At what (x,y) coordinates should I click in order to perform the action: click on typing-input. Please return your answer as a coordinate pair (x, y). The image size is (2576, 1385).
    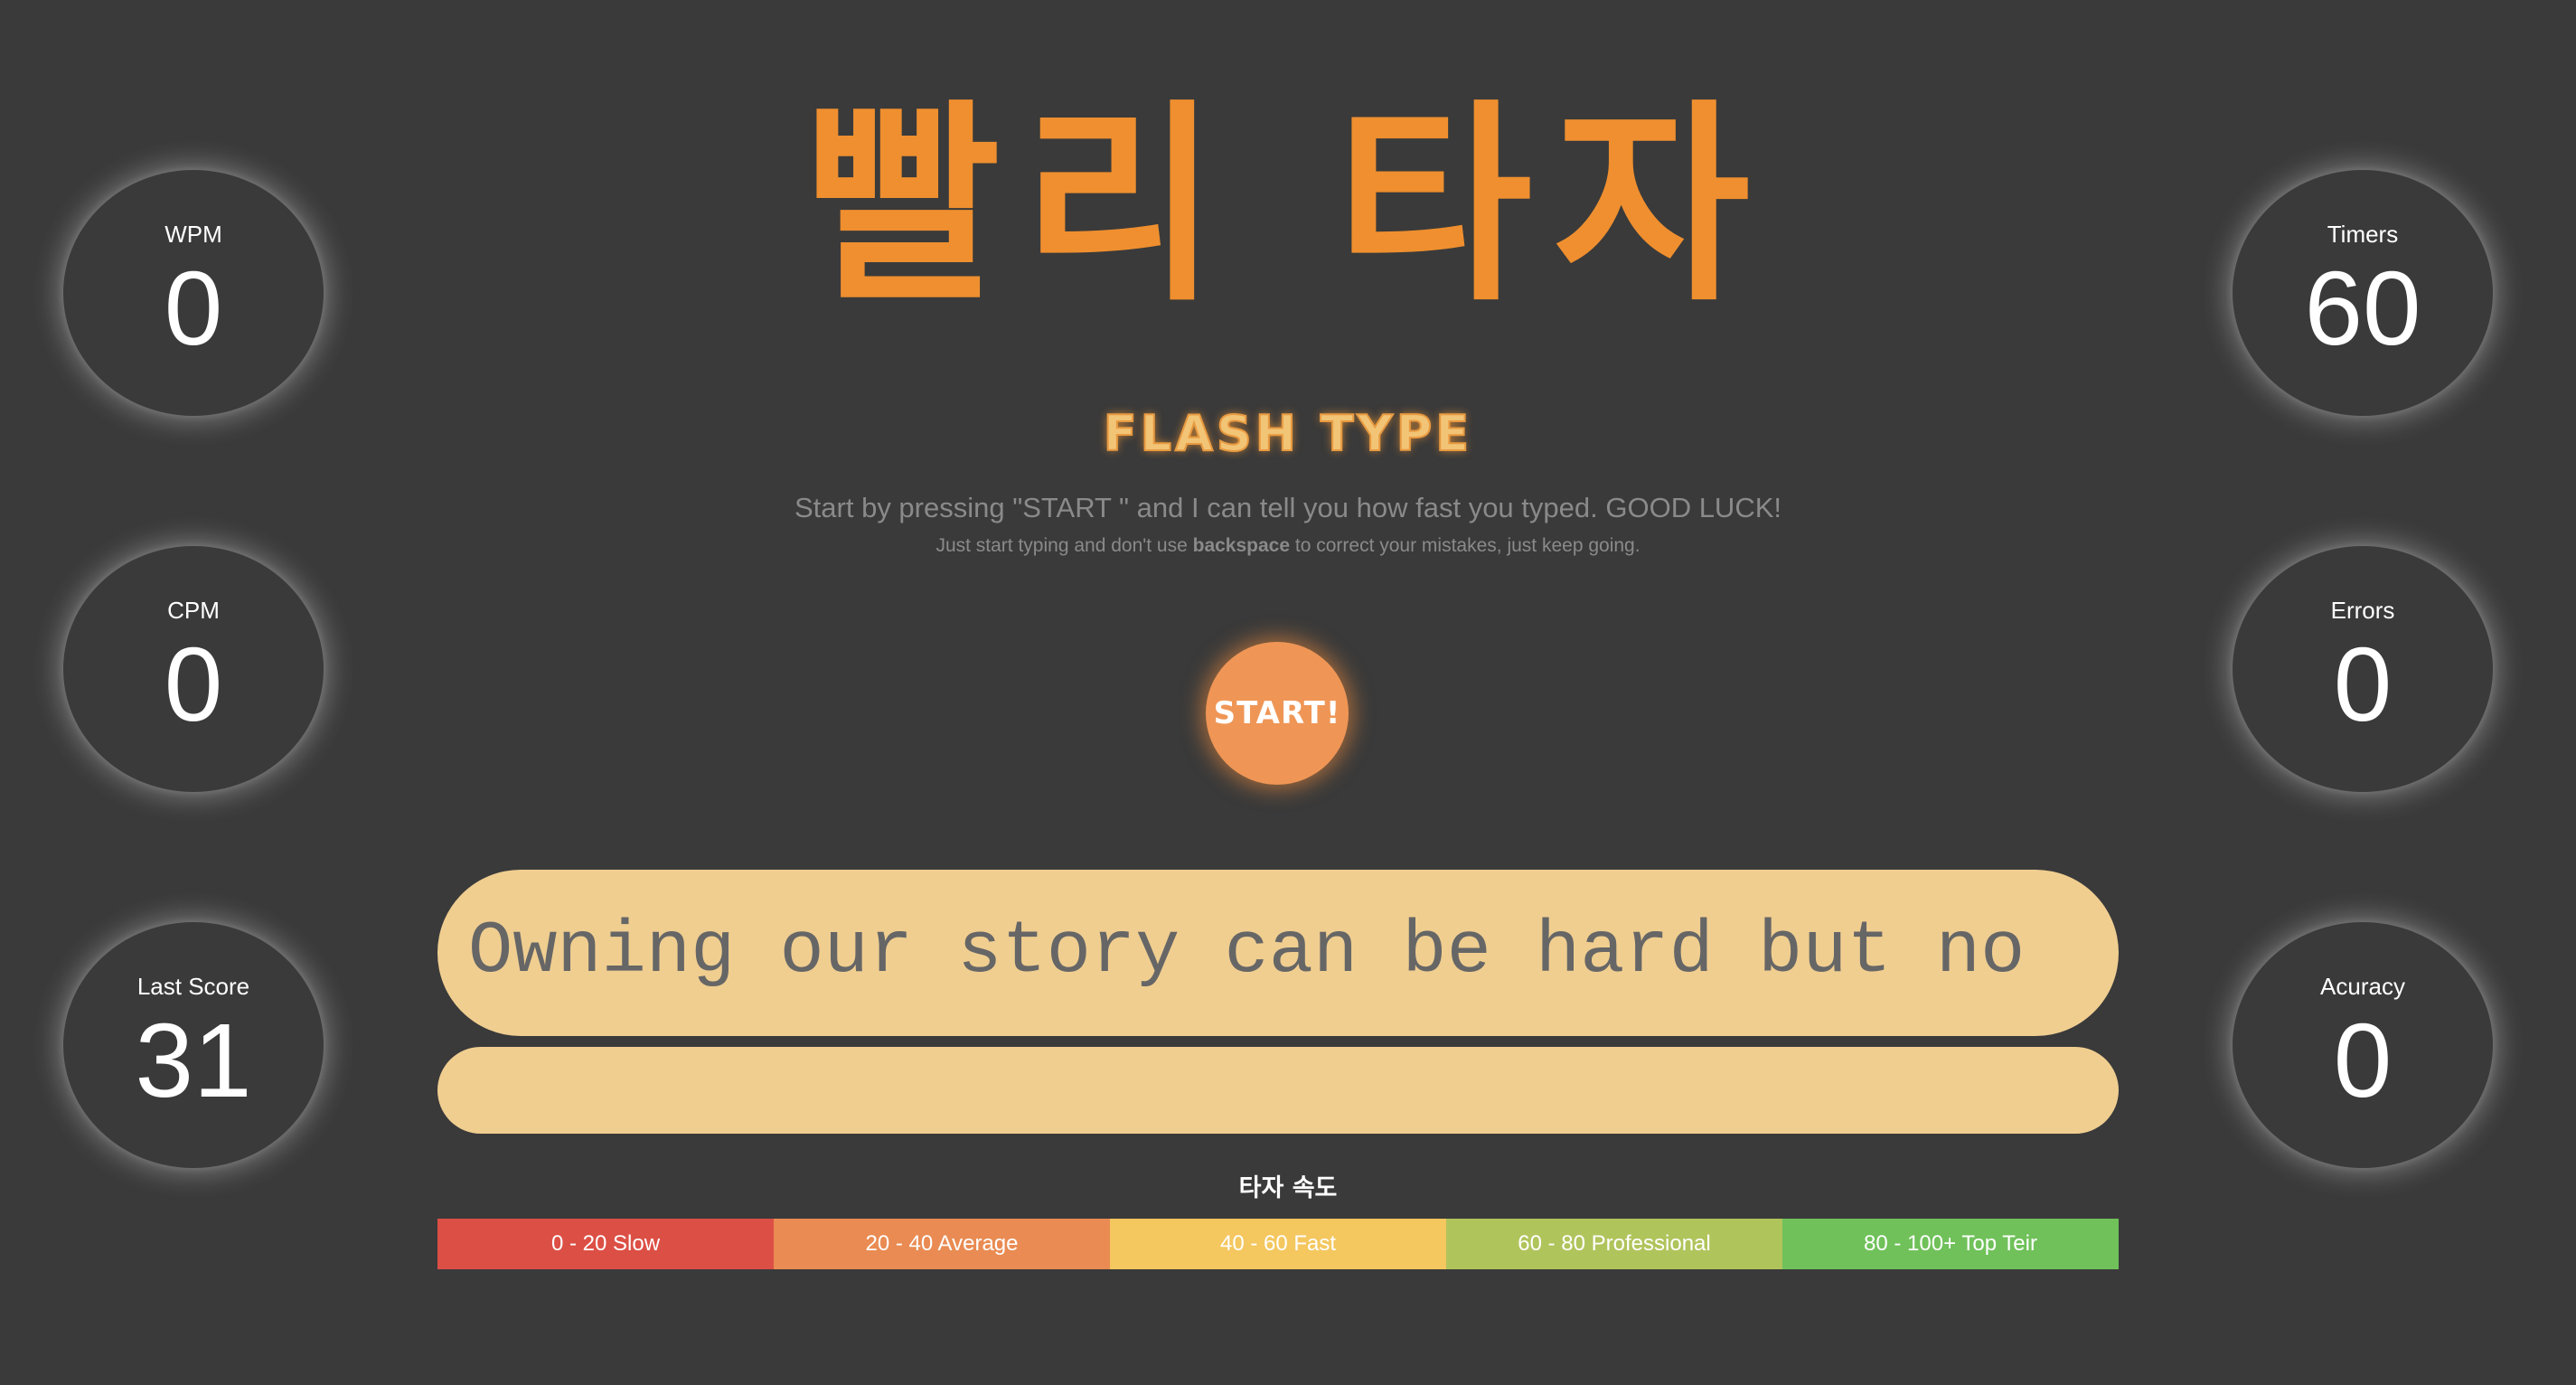
    Looking at the image, I should click on (1278, 1090).